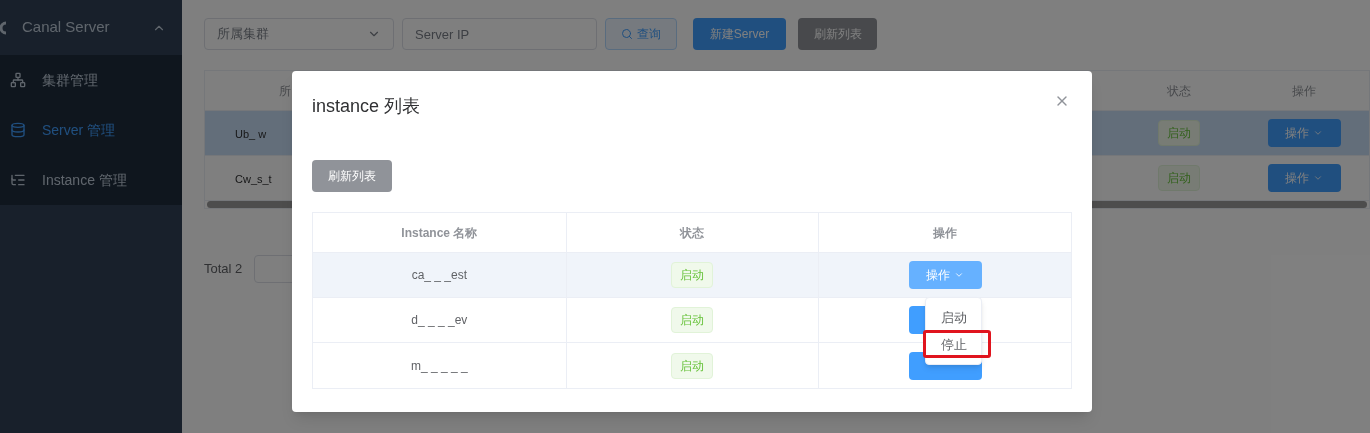 Image resolution: width=1370 pixels, height=433 pixels. What do you see at coordinates (18, 130) in the screenshot?
I see `database-icon` at bounding box center [18, 130].